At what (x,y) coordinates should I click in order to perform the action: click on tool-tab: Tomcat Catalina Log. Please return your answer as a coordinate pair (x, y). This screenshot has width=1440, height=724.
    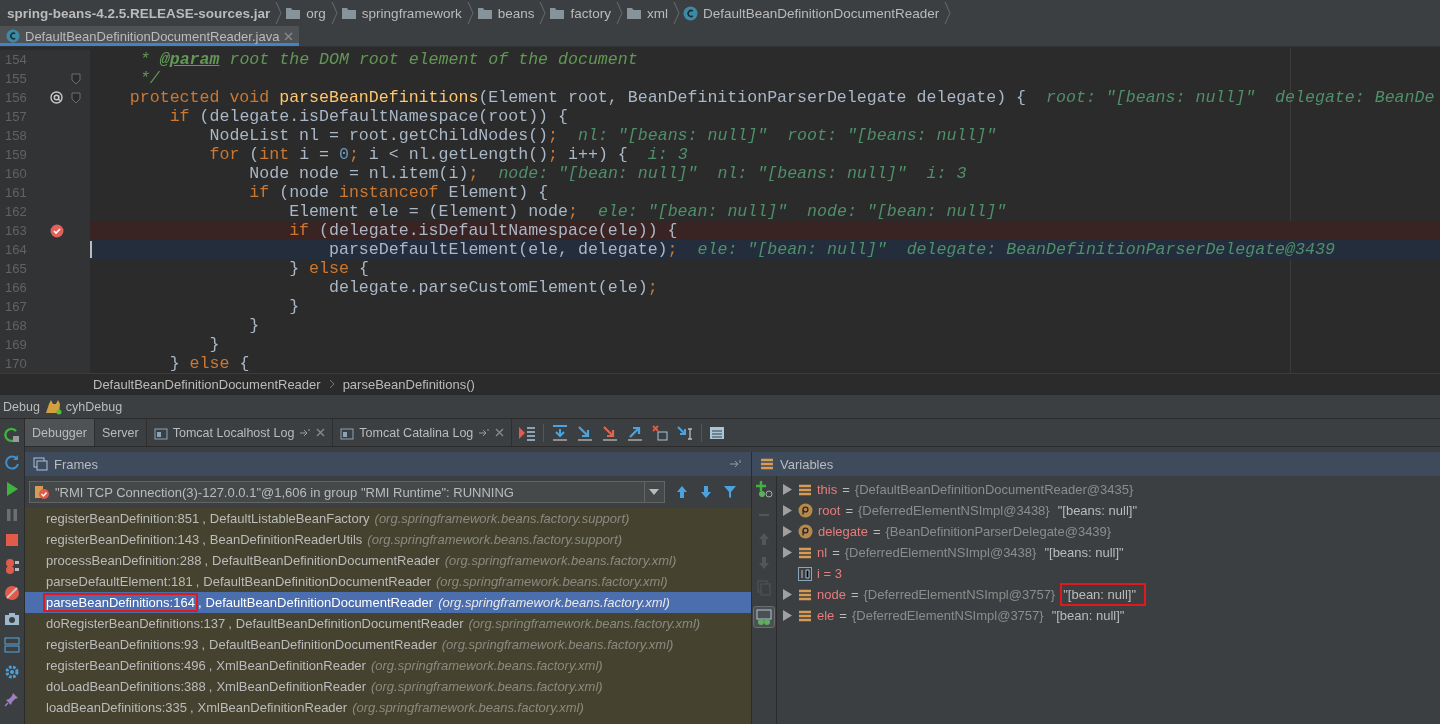
    Looking at the image, I should click on (423, 432).